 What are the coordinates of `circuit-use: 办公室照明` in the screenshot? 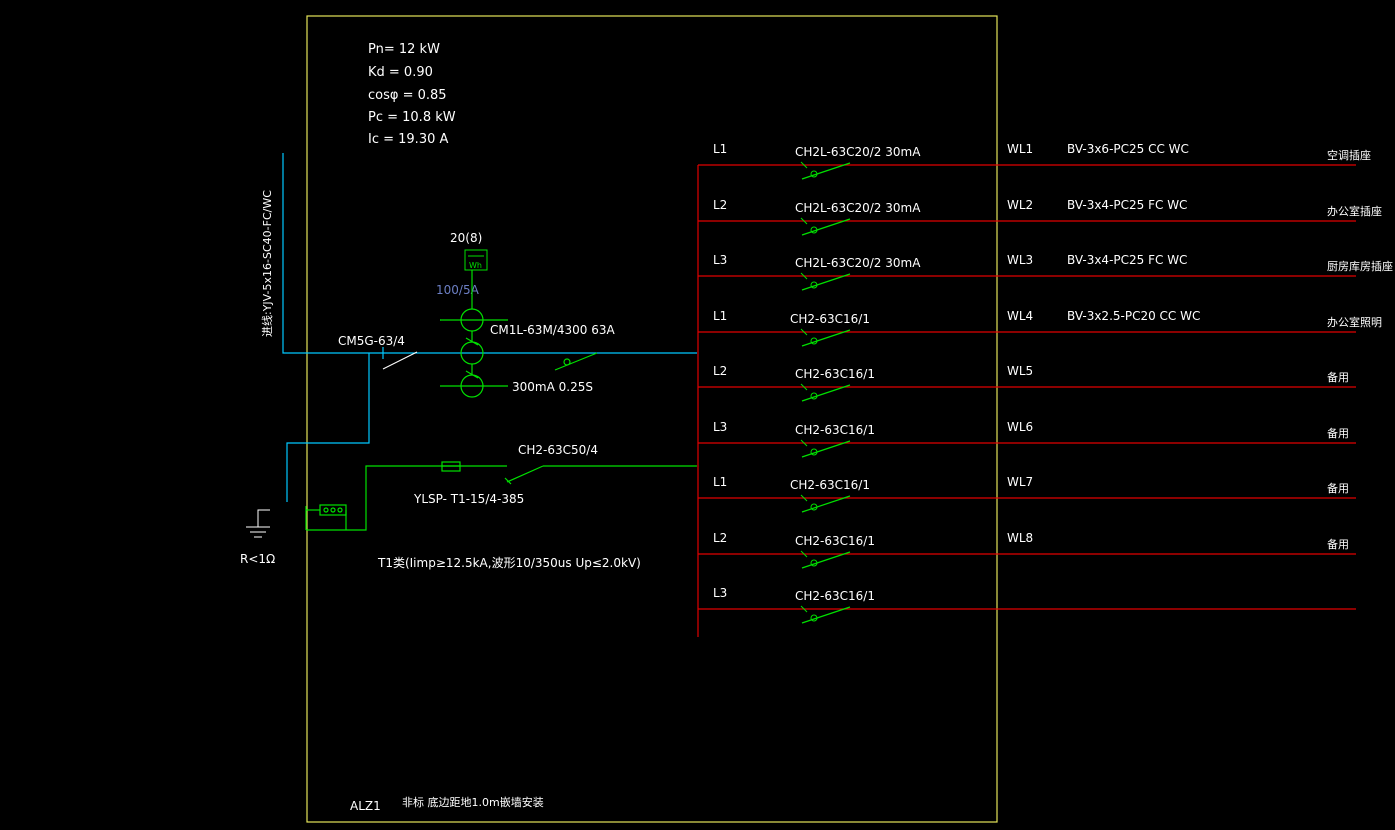 It's located at (1354, 322).